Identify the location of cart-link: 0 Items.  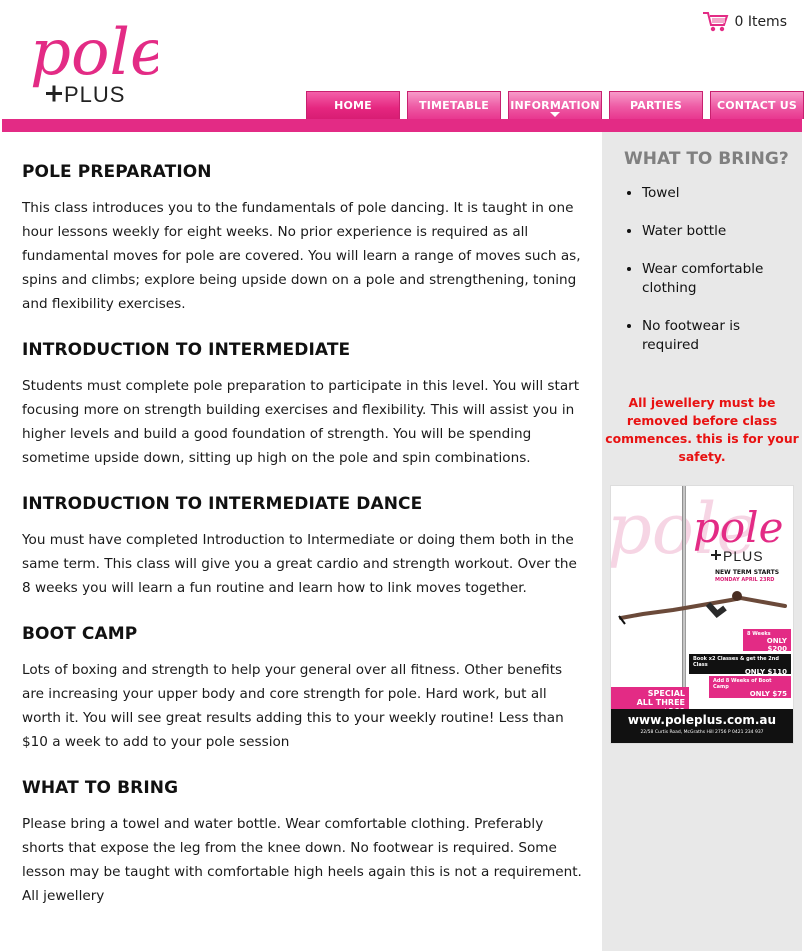
(744, 22).